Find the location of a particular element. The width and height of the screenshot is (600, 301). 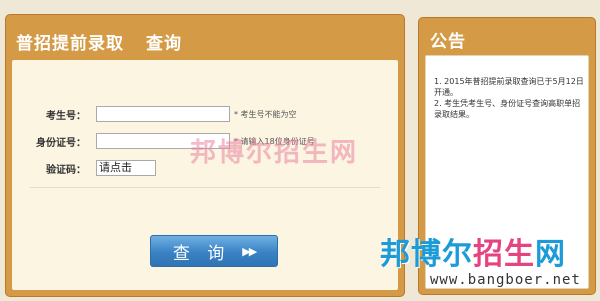

watermark-logo: 邦博尔招生网 is located at coordinates (473, 251).